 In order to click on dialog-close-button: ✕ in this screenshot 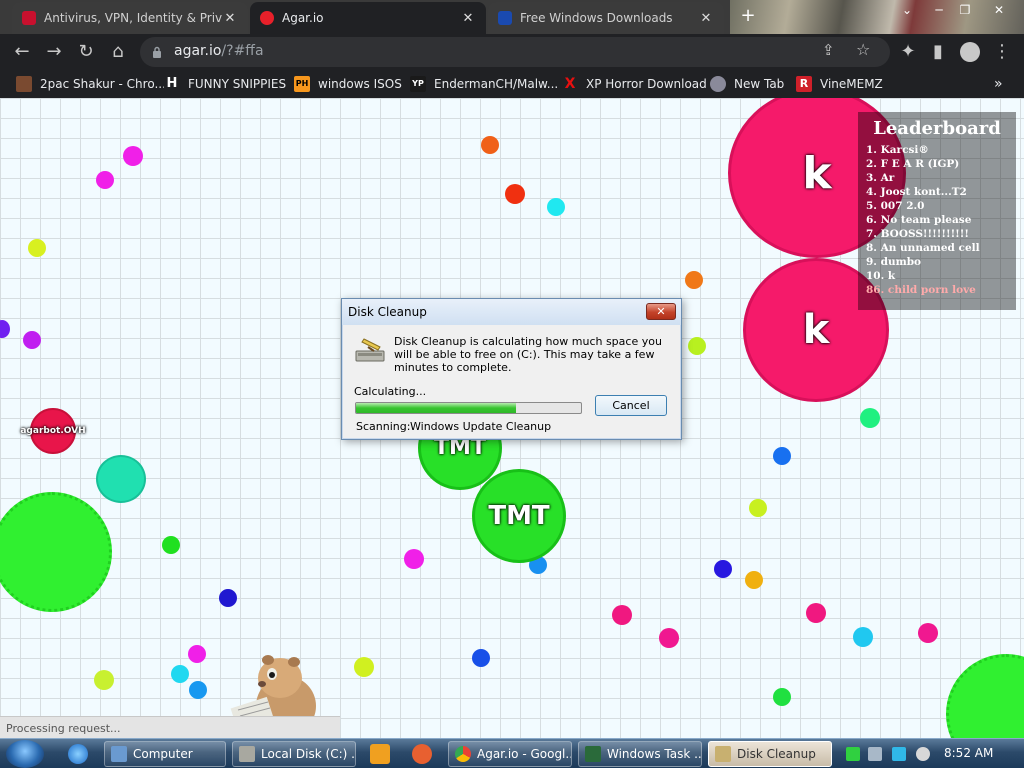, I will do `click(661, 311)`.